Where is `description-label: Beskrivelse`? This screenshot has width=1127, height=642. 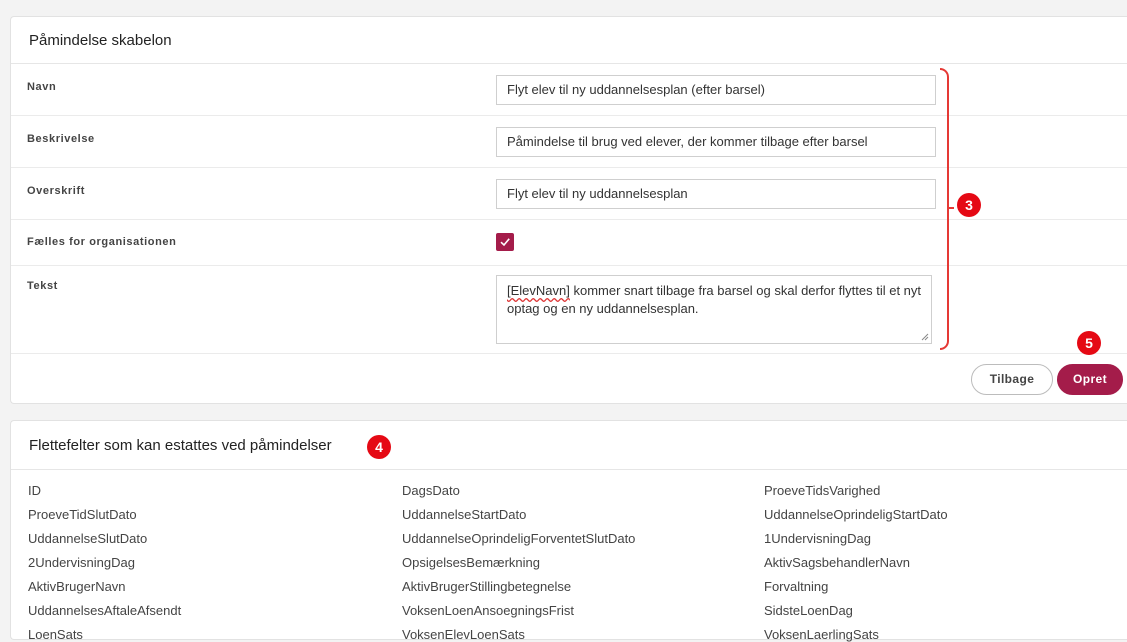
description-label: Beskrivelse is located at coordinates (61, 139).